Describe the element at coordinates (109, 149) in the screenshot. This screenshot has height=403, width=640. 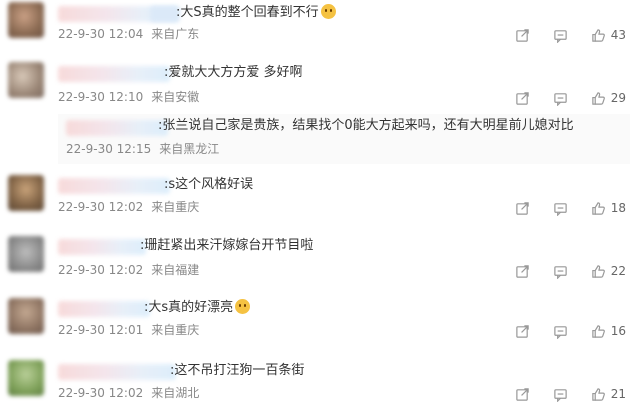
I see `reply-time: 22-9-30 12:15` at that location.